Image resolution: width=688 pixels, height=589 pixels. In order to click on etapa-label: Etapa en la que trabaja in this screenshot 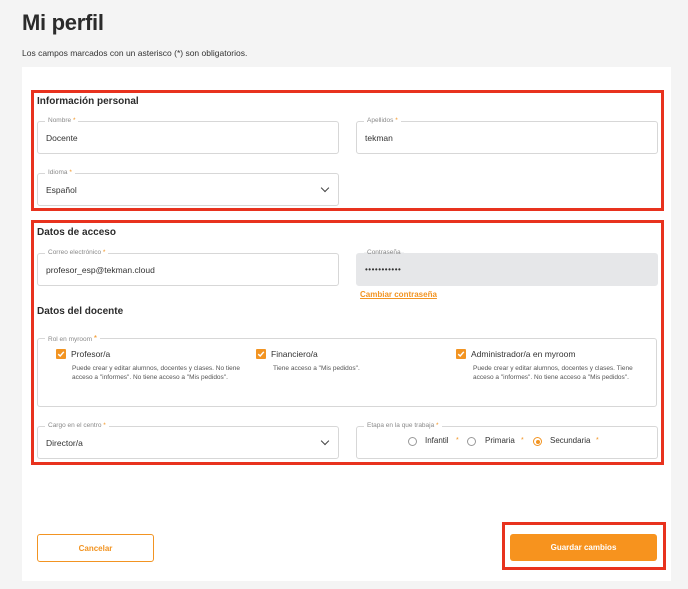, I will do `click(401, 425)`.